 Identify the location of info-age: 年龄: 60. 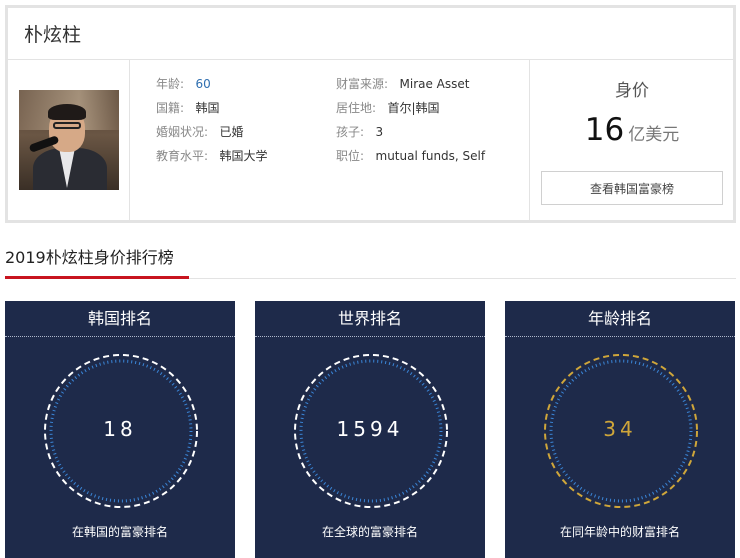
(183, 84).